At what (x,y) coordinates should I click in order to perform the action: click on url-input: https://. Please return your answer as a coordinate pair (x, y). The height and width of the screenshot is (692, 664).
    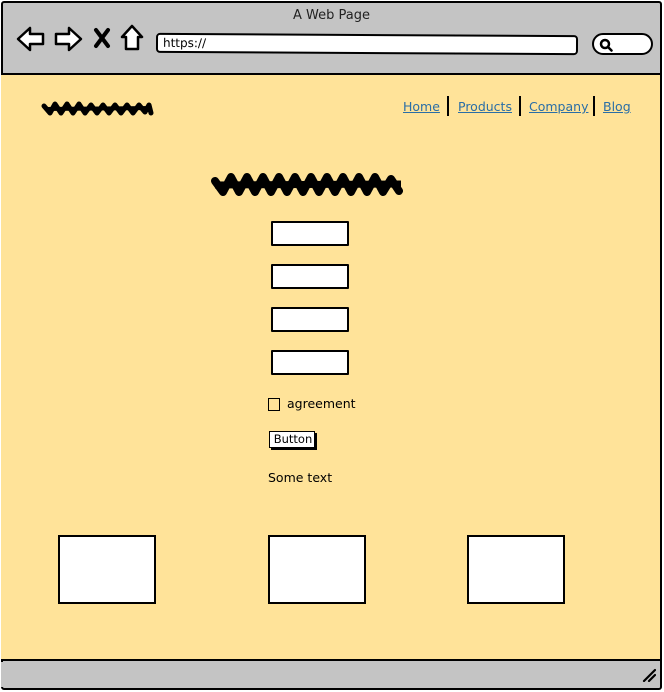
    Looking at the image, I should click on (367, 44).